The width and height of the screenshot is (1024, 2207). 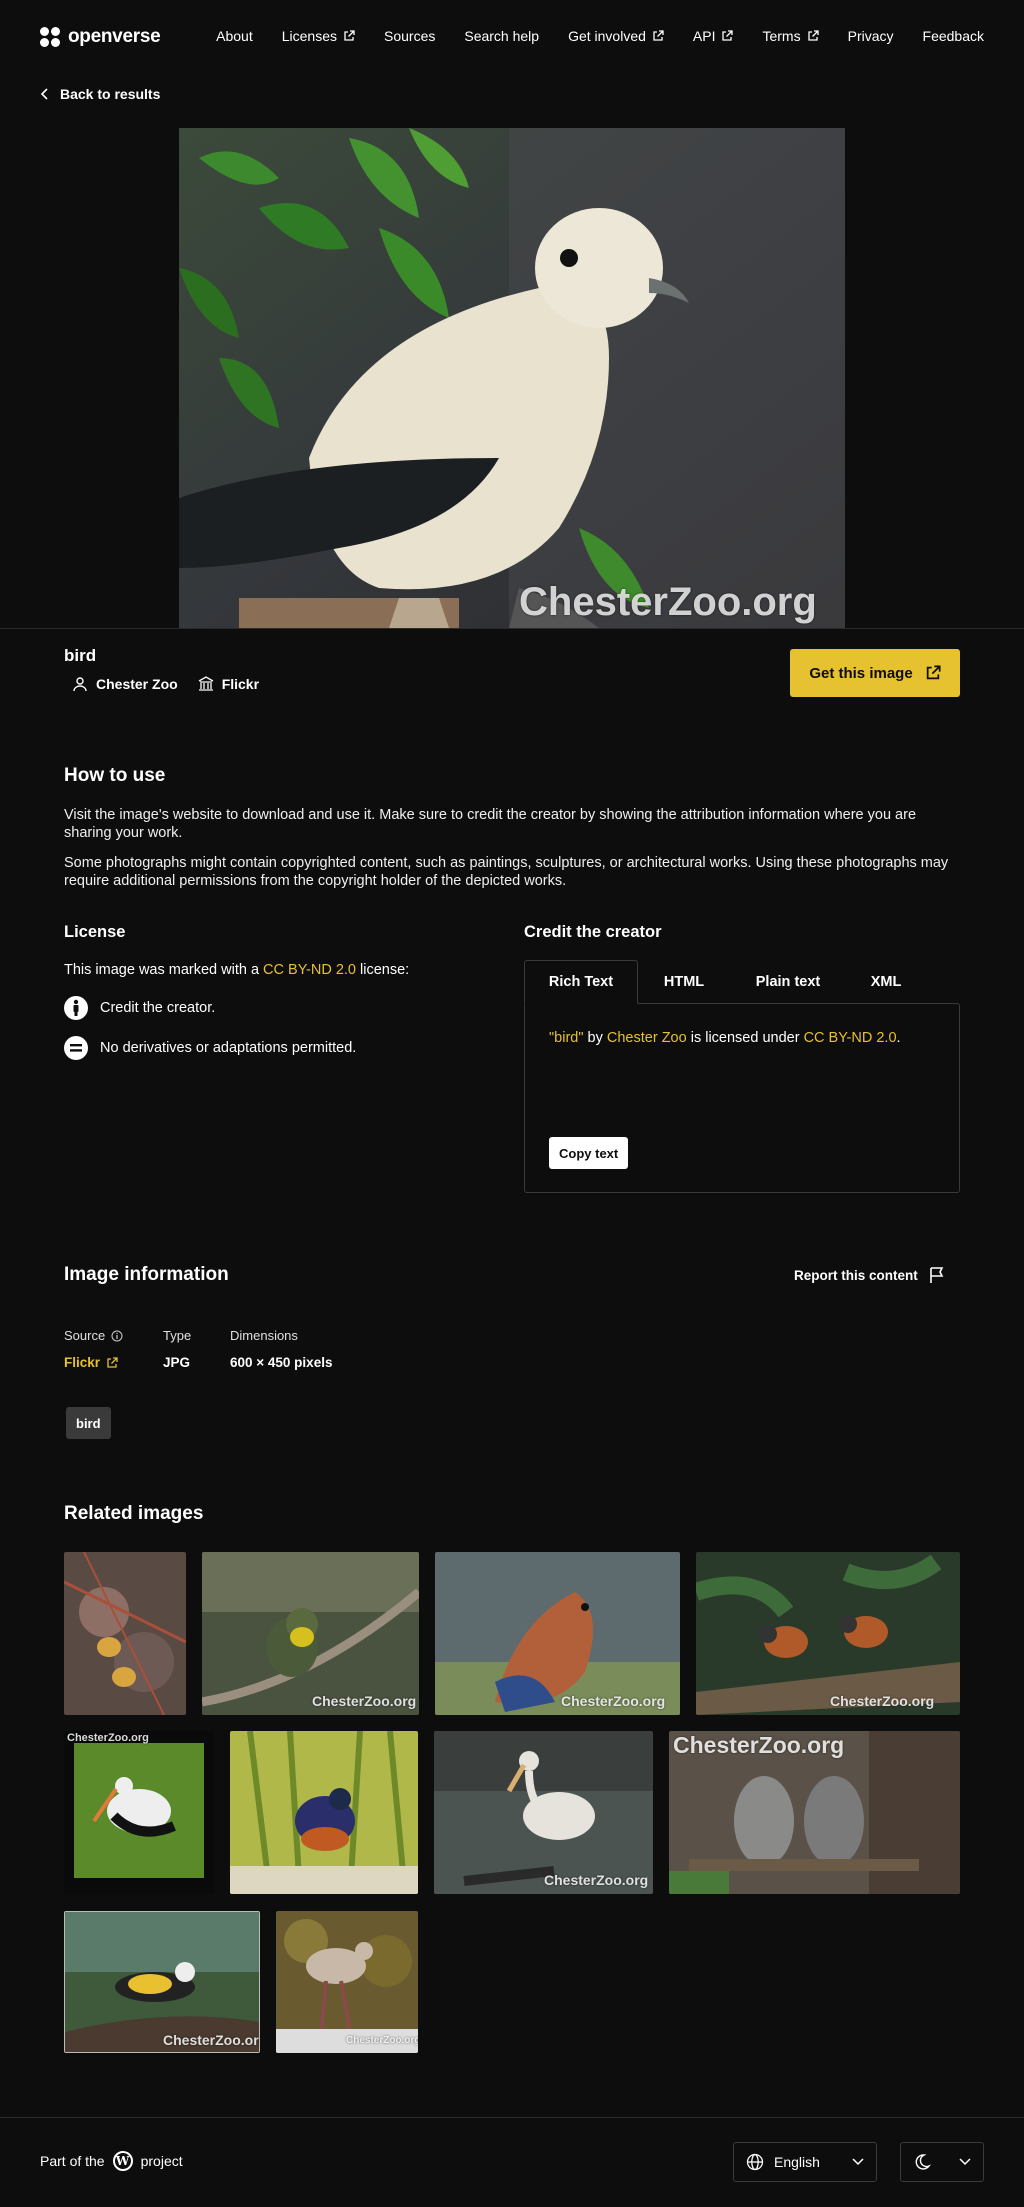 What do you see at coordinates (122, 2161) in the screenshot?
I see `wordpress-icon: W` at bounding box center [122, 2161].